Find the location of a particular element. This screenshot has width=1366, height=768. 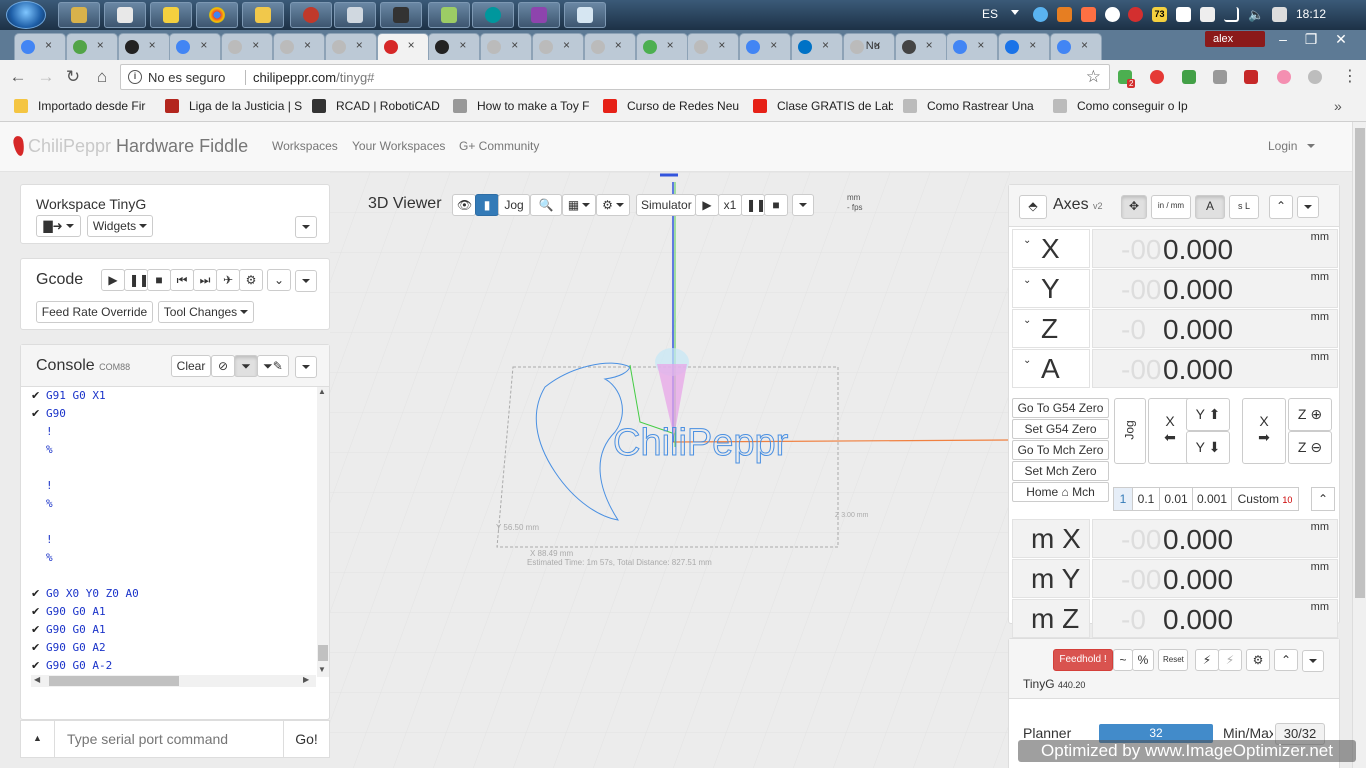

resume-button: ~ is located at coordinates (1123, 660).